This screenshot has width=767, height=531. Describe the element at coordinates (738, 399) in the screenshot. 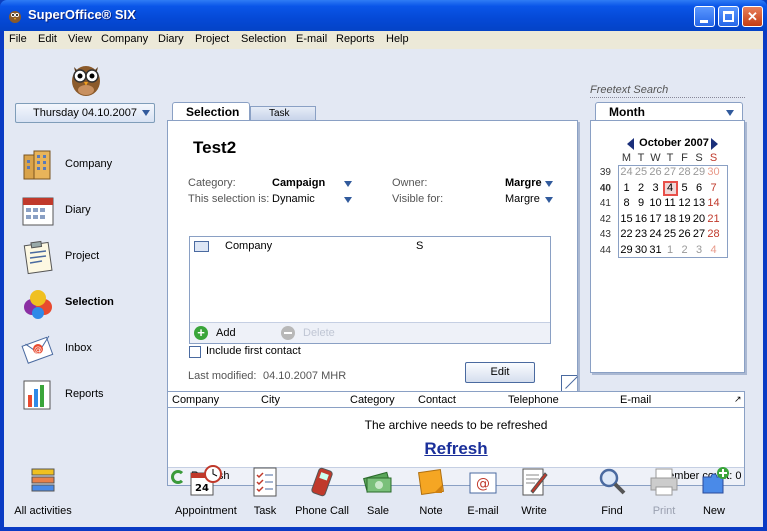

I see `column-chooser-icon: ↗` at that location.